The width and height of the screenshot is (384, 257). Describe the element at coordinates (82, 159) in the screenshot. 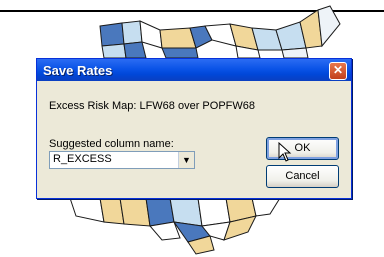

I see `column-name-value: R_EXCESS` at that location.